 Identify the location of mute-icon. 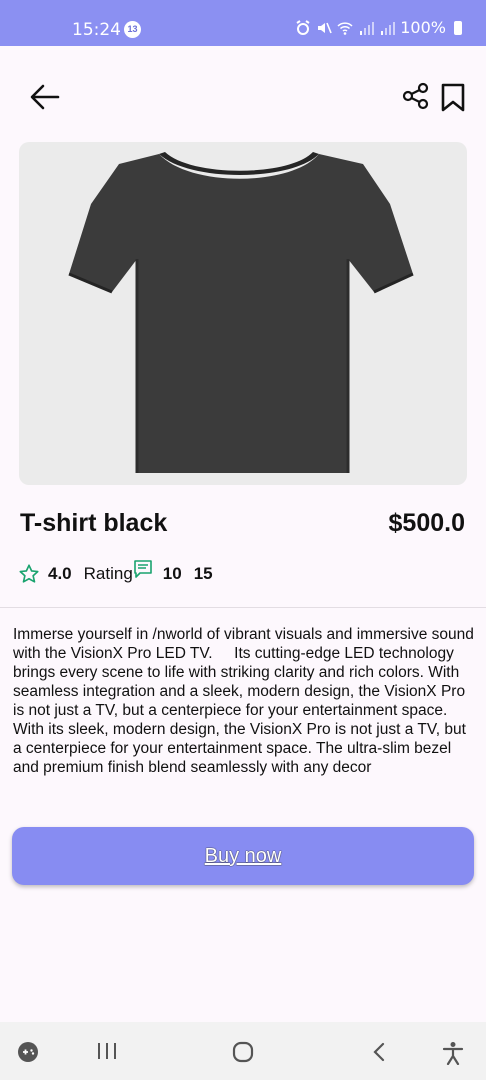
(325, 27).